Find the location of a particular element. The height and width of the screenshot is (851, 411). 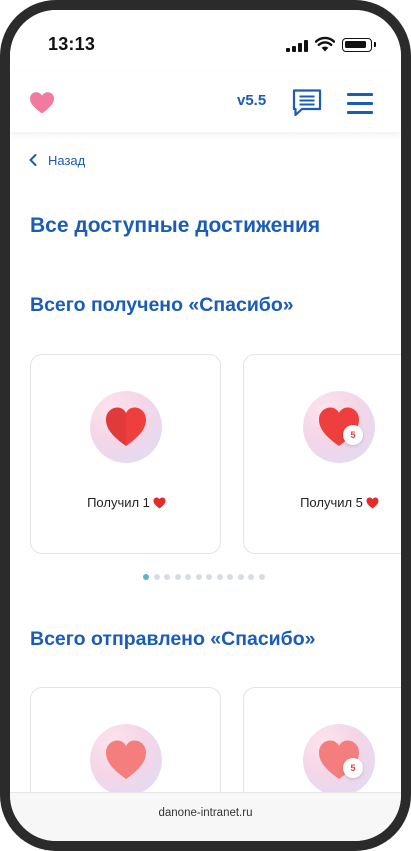

chevron-left-icon is located at coordinates (33, 160).